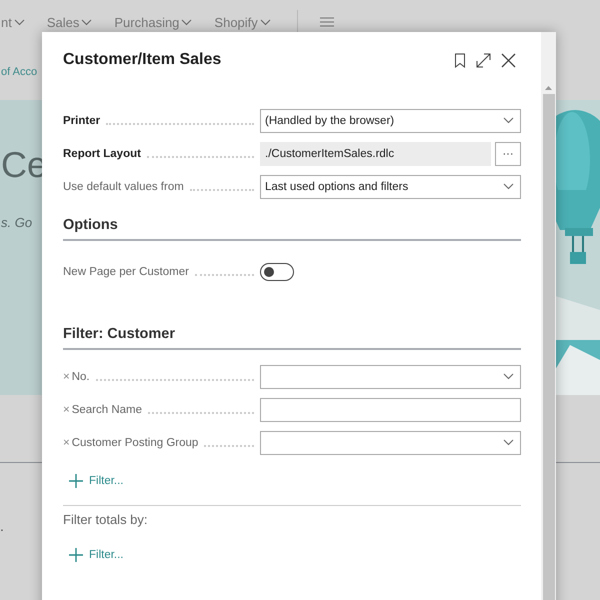  I want to click on field-label: Report Layout, so click(102, 154).